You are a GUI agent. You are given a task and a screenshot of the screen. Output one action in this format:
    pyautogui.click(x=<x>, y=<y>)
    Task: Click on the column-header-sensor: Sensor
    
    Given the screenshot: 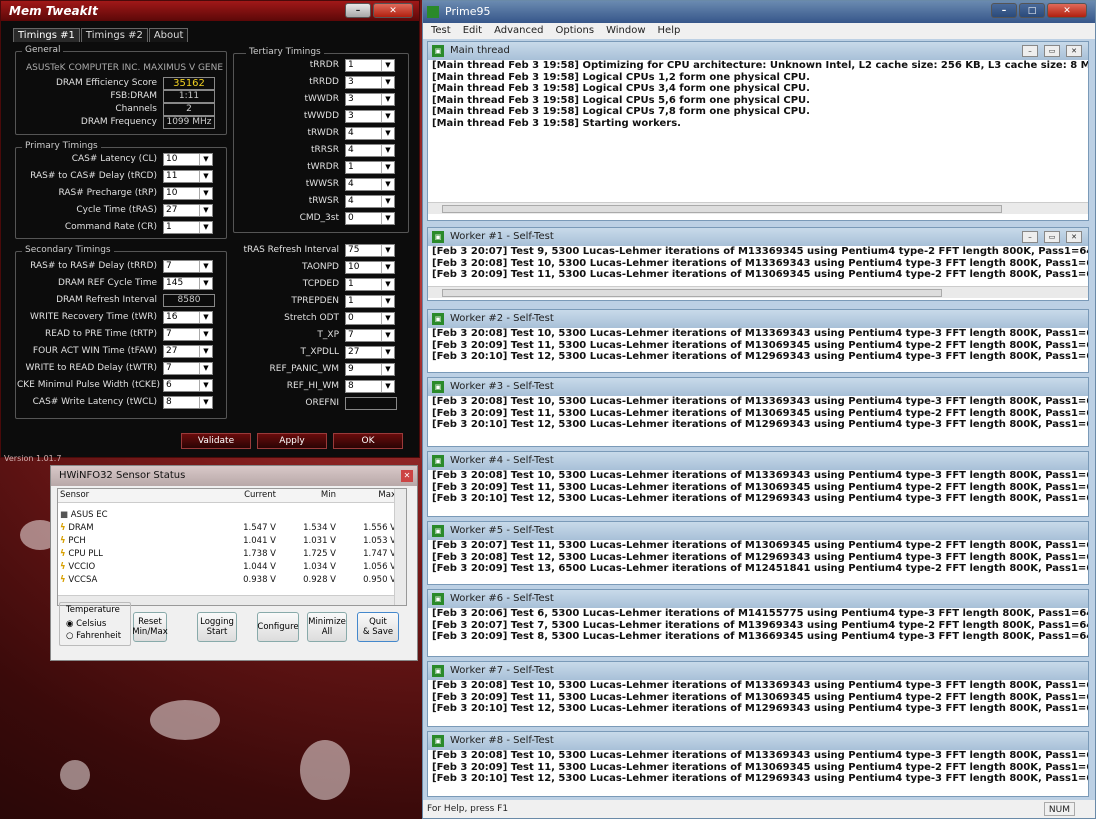 What is the action you would take?
    pyautogui.click(x=138, y=495)
    